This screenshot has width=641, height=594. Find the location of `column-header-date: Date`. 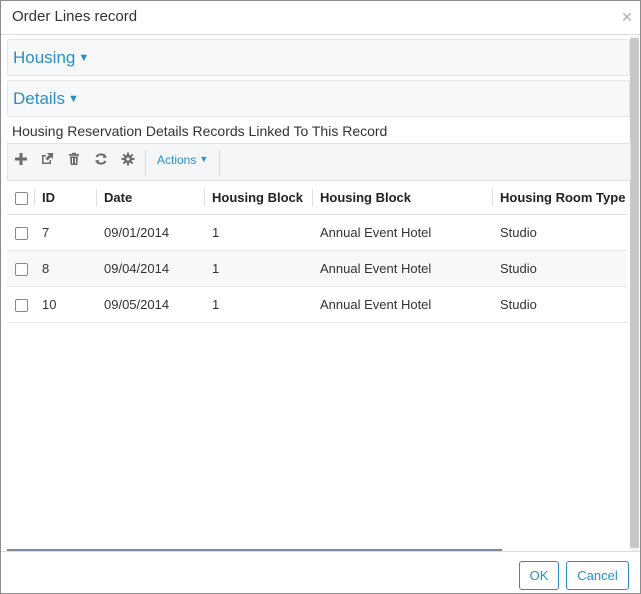

column-header-date: Date is located at coordinates (150, 198).